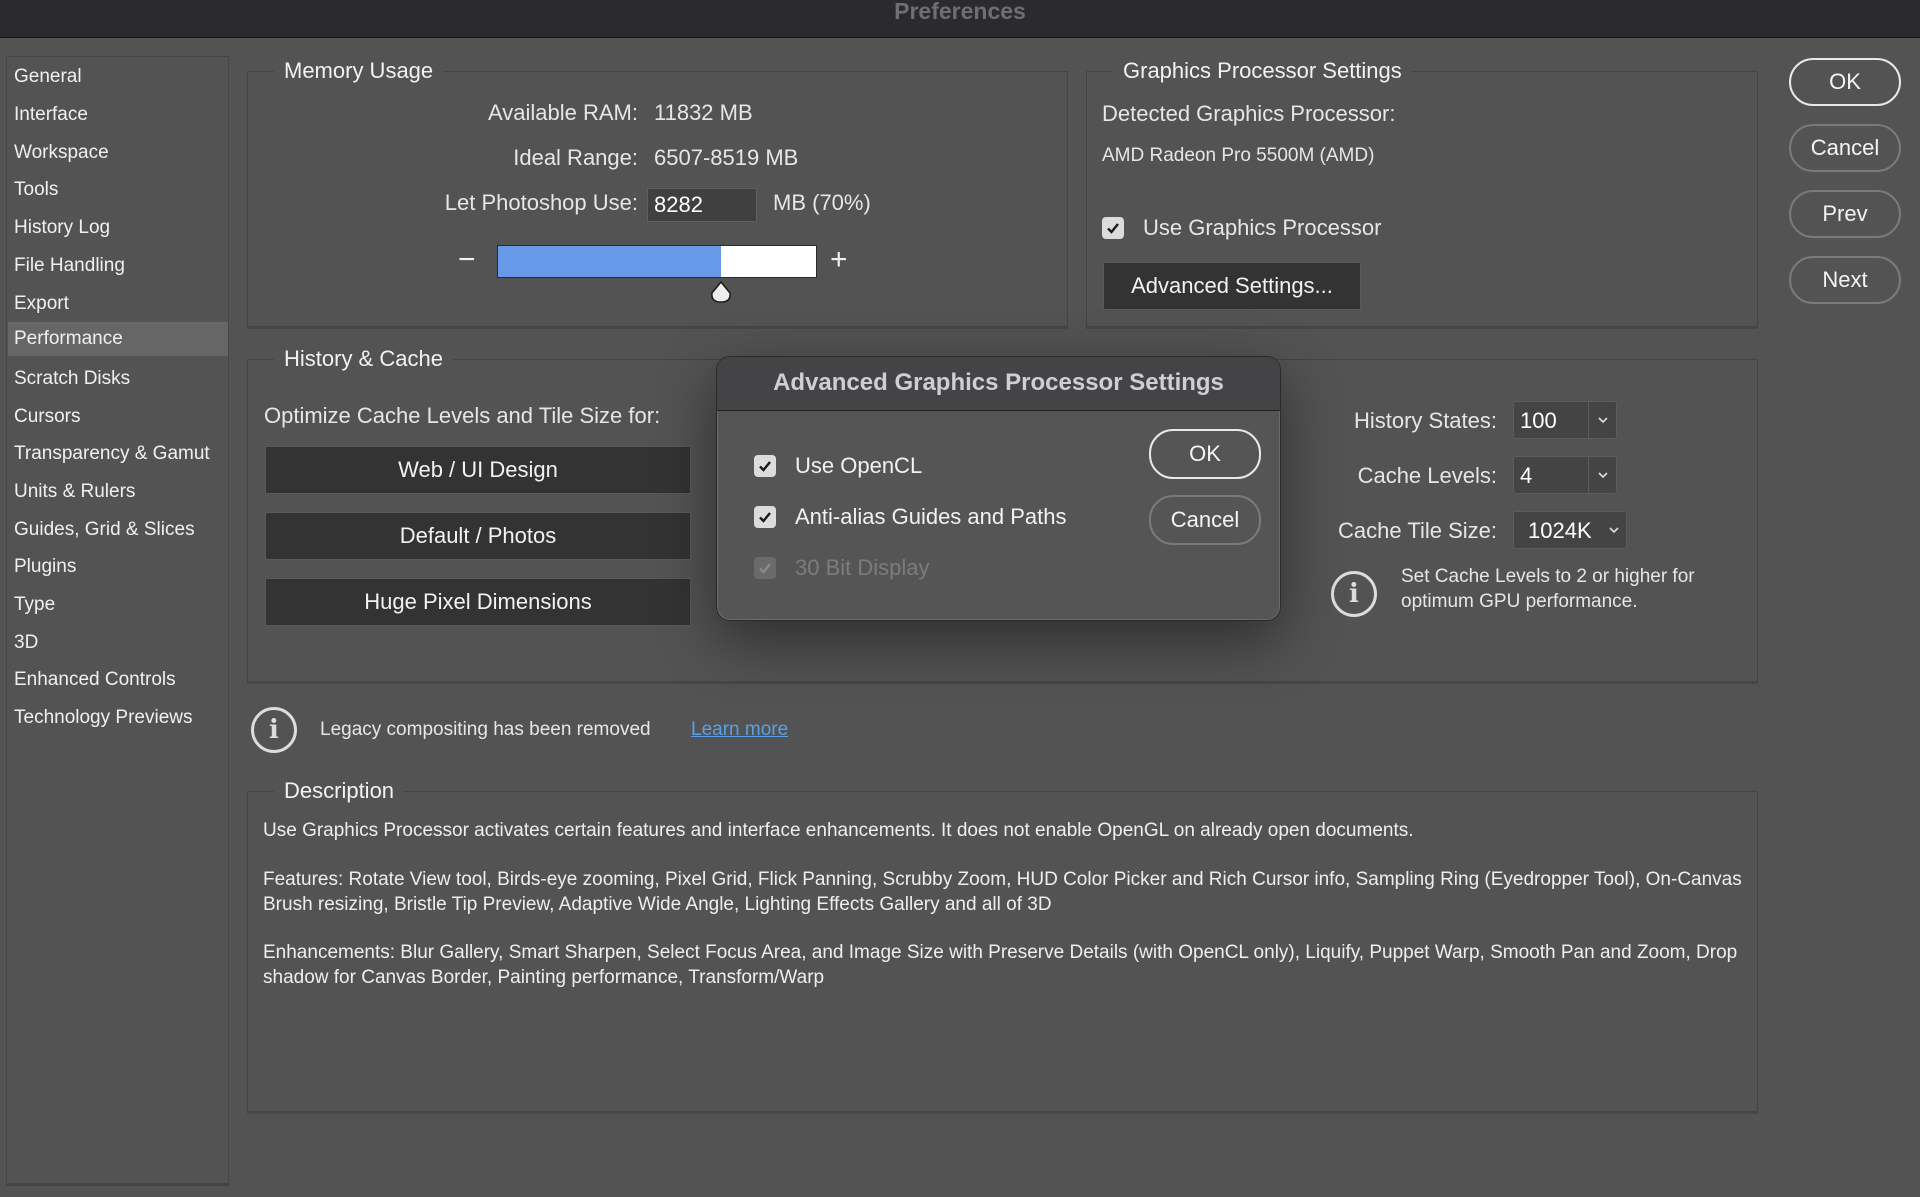  I want to click on cache-levels-value: 4, so click(1526, 475).